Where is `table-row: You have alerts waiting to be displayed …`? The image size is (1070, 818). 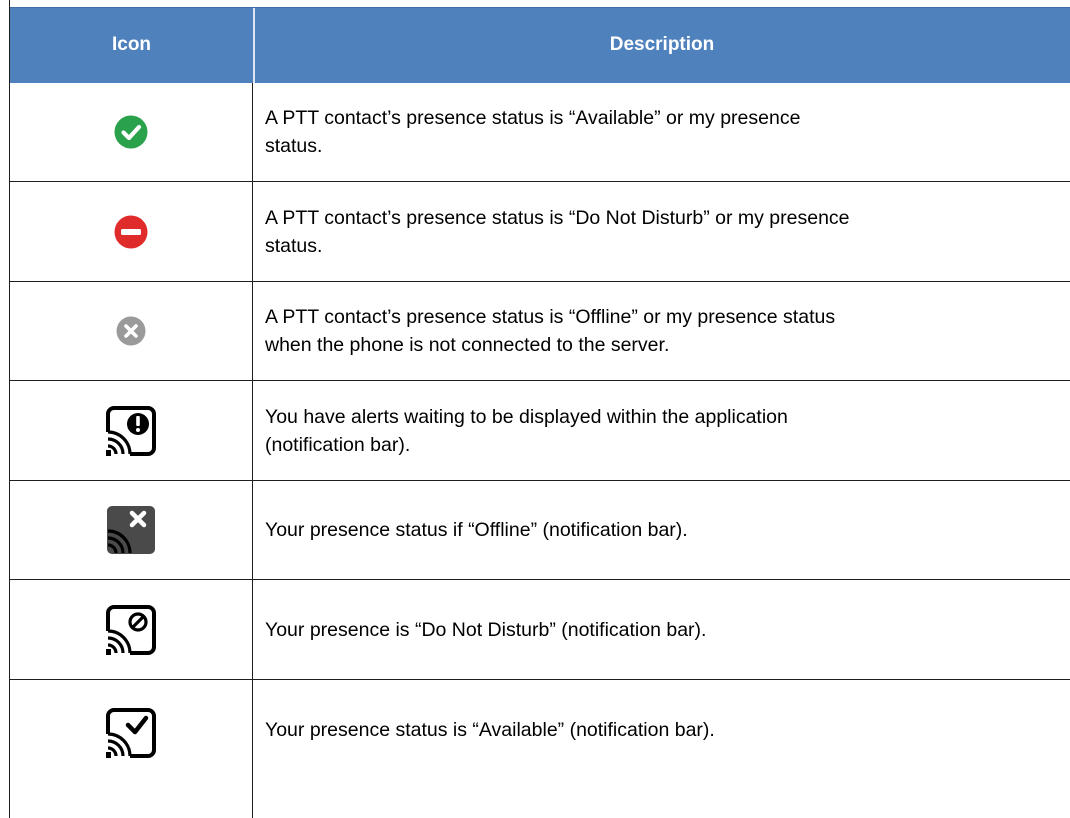 table-row: You have alerts waiting to be displayed … is located at coordinates (540, 431).